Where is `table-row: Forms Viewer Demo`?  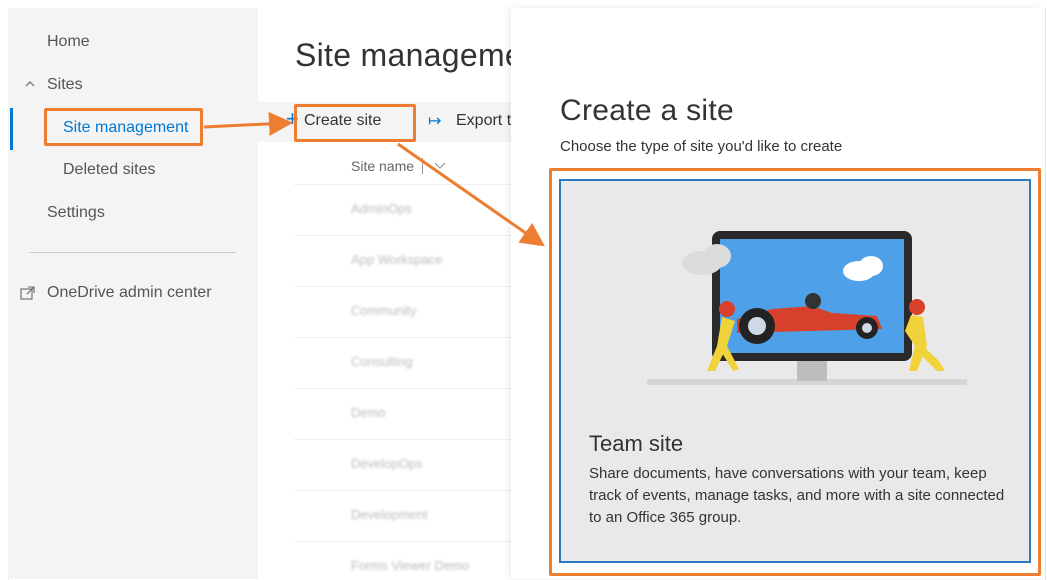
table-row: Forms Viewer Demo is located at coordinates (402, 560).